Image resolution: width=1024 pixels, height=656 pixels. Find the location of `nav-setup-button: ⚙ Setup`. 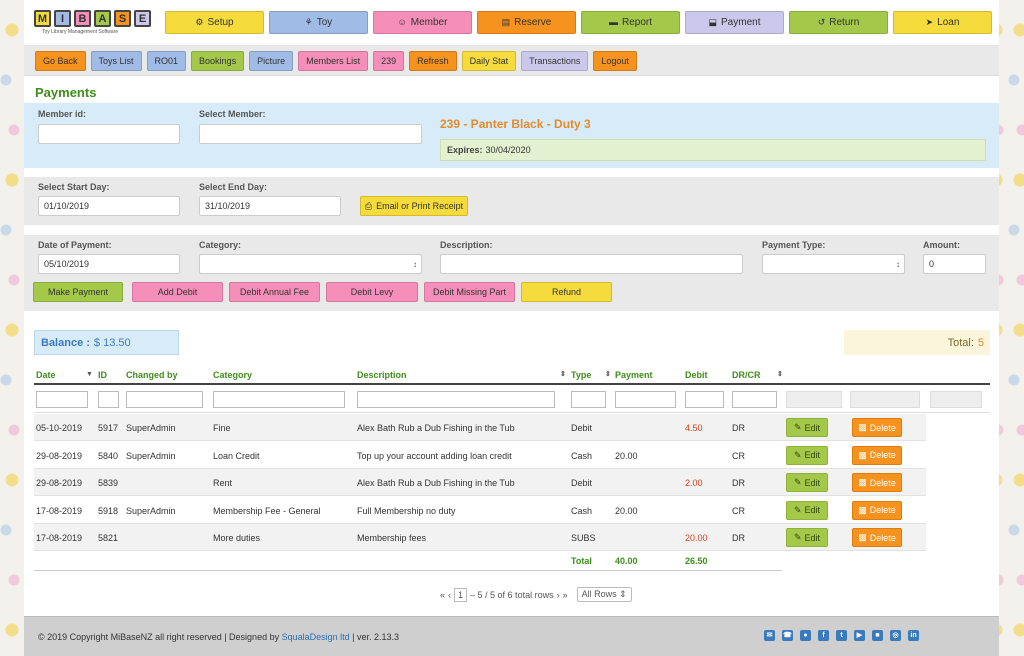

nav-setup-button: ⚙ Setup is located at coordinates (214, 22).